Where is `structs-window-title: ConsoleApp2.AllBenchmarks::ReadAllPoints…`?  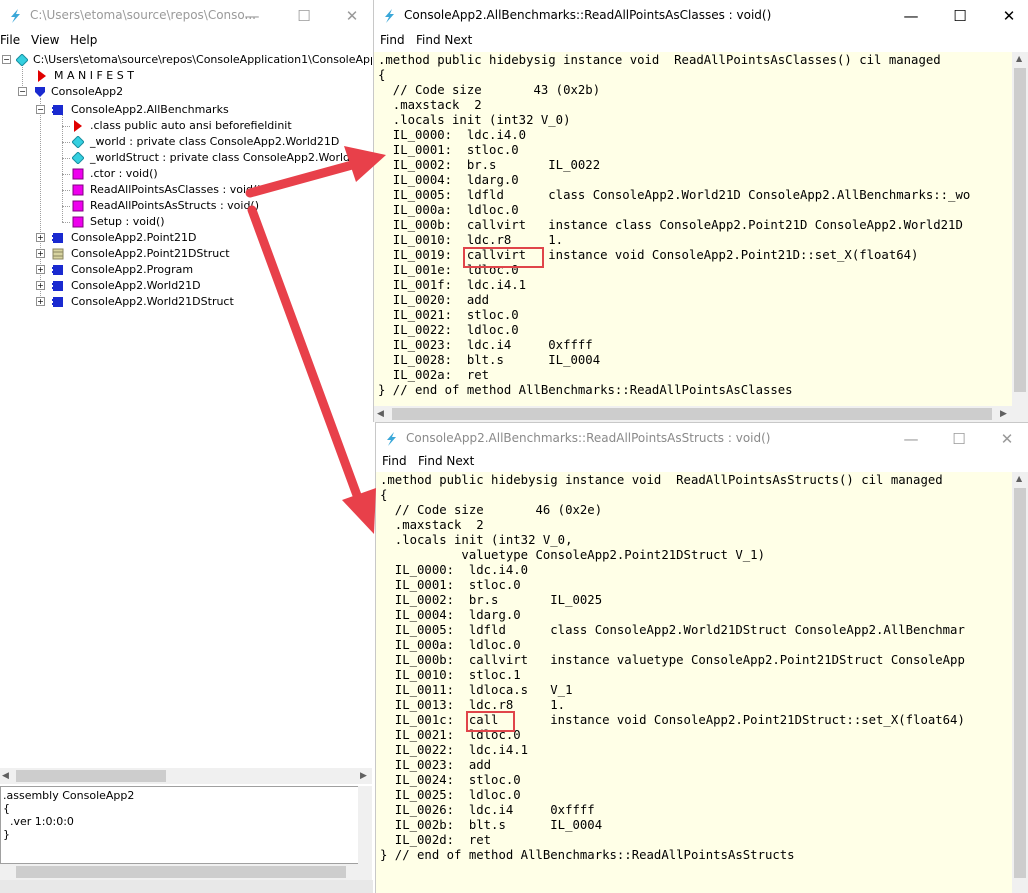
structs-window-title: ConsoleApp2.AllBenchmarks::ReadAllPoints… is located at coordinates (588, 438).